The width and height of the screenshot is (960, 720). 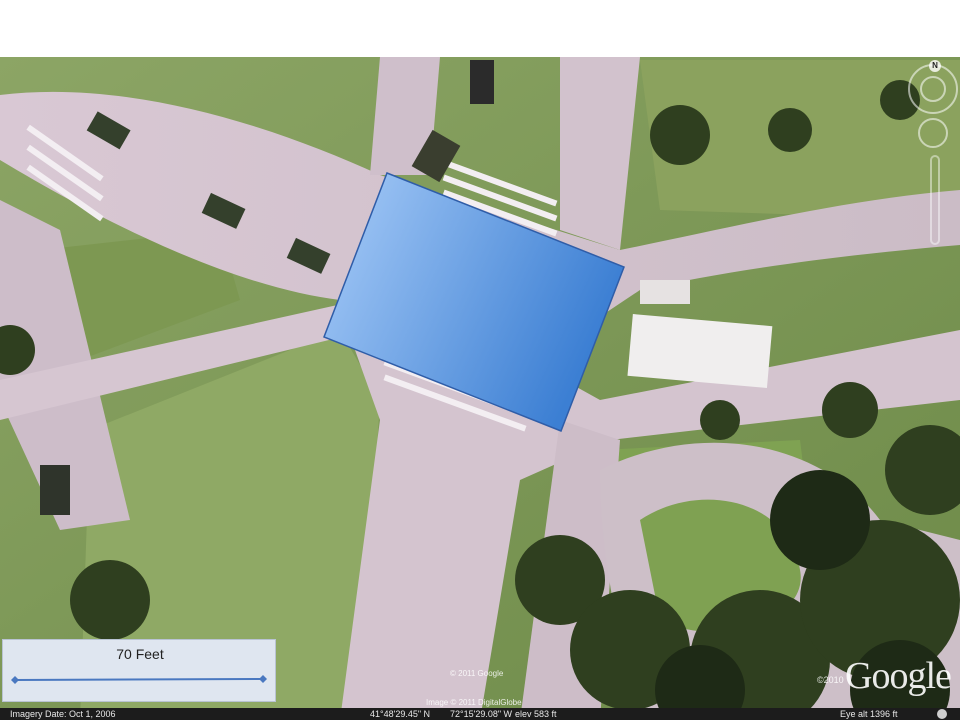 I want to click on bus, so click(x=700, y=351).